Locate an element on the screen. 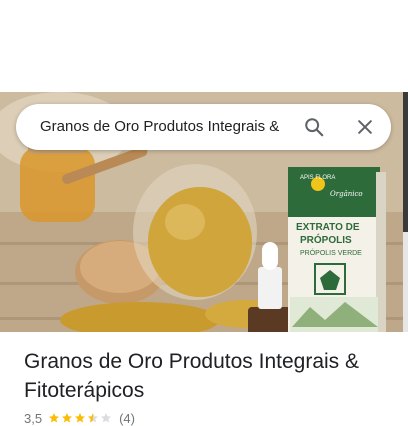 The height and width of the screenshot is (426, 408). search-button is located at coordinates (314, 127).